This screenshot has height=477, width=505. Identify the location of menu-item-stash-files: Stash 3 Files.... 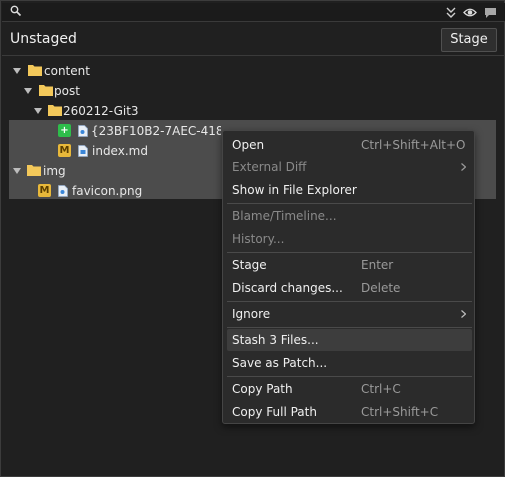
(349, 340).